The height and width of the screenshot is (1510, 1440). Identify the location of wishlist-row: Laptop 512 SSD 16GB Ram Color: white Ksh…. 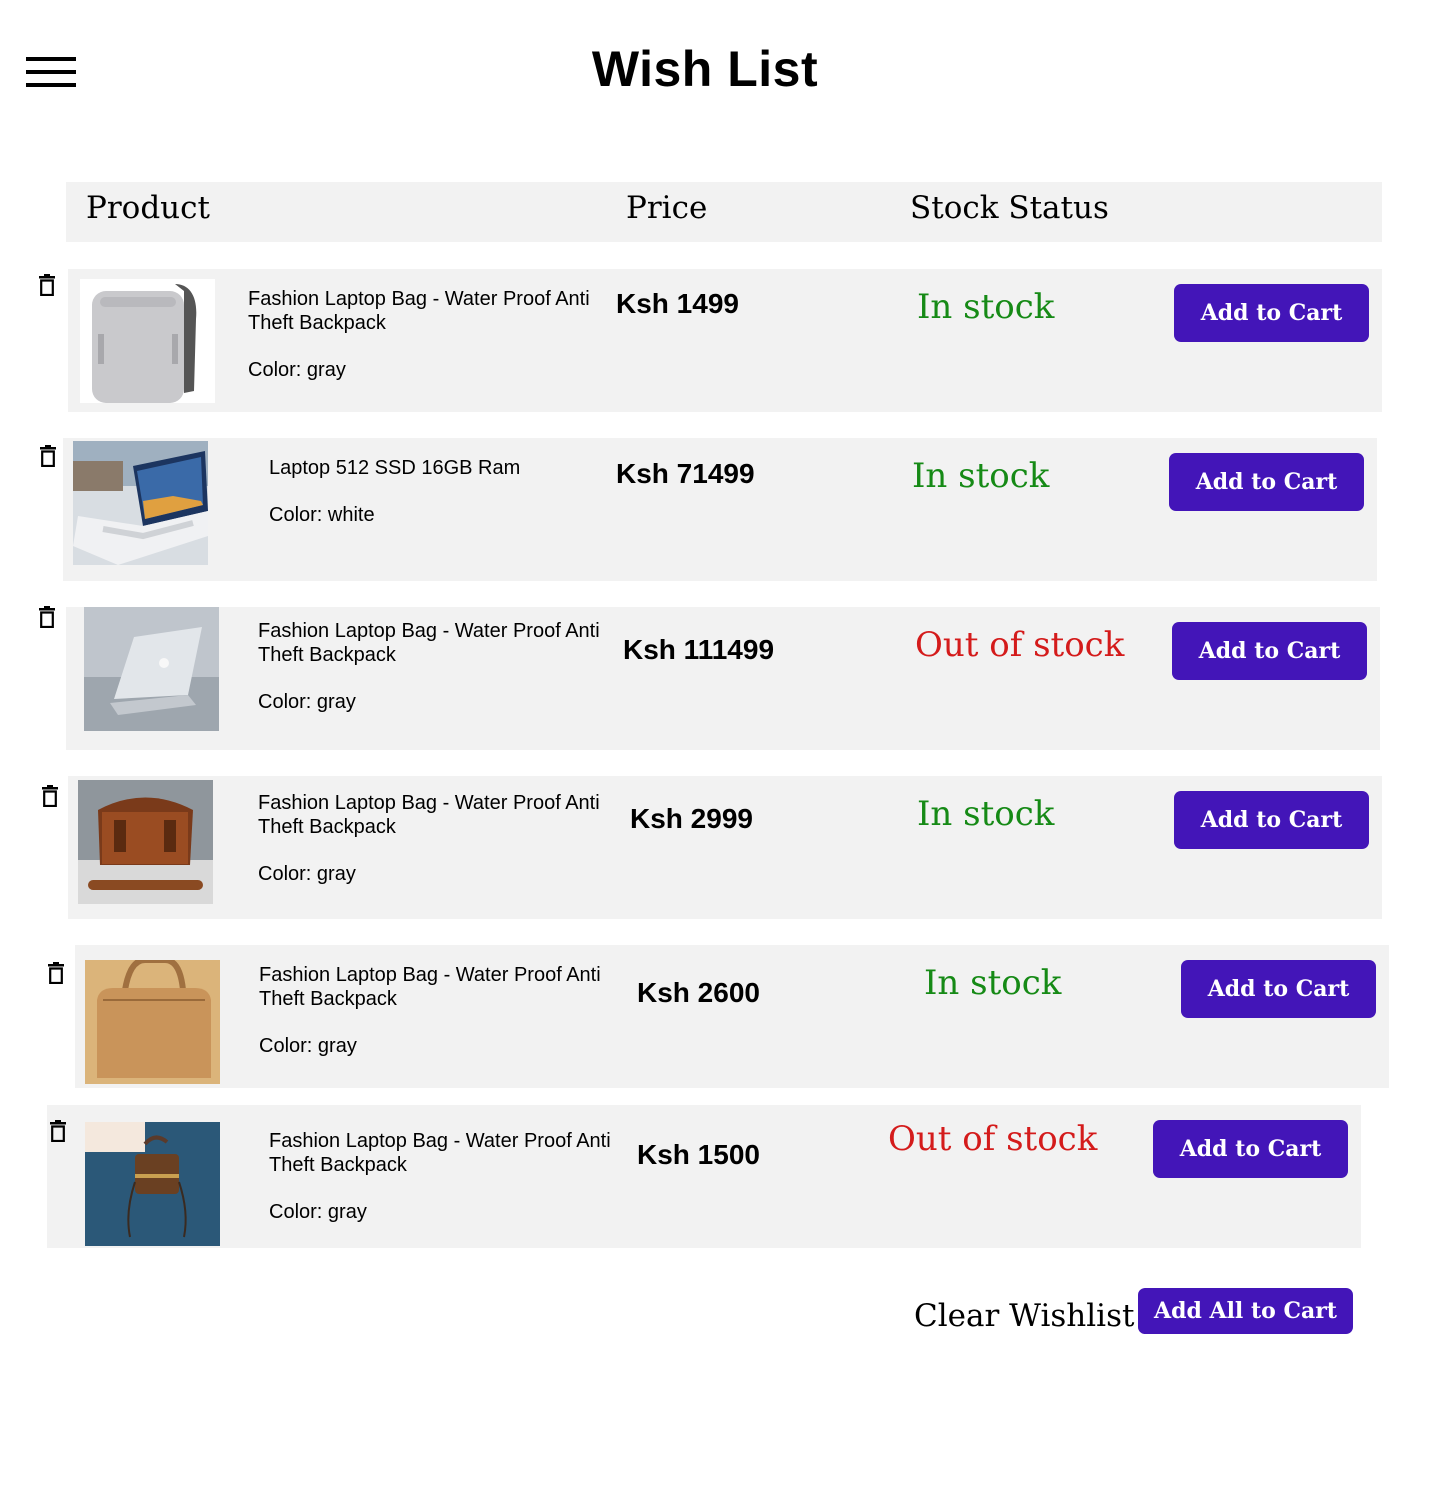
(708, 509).